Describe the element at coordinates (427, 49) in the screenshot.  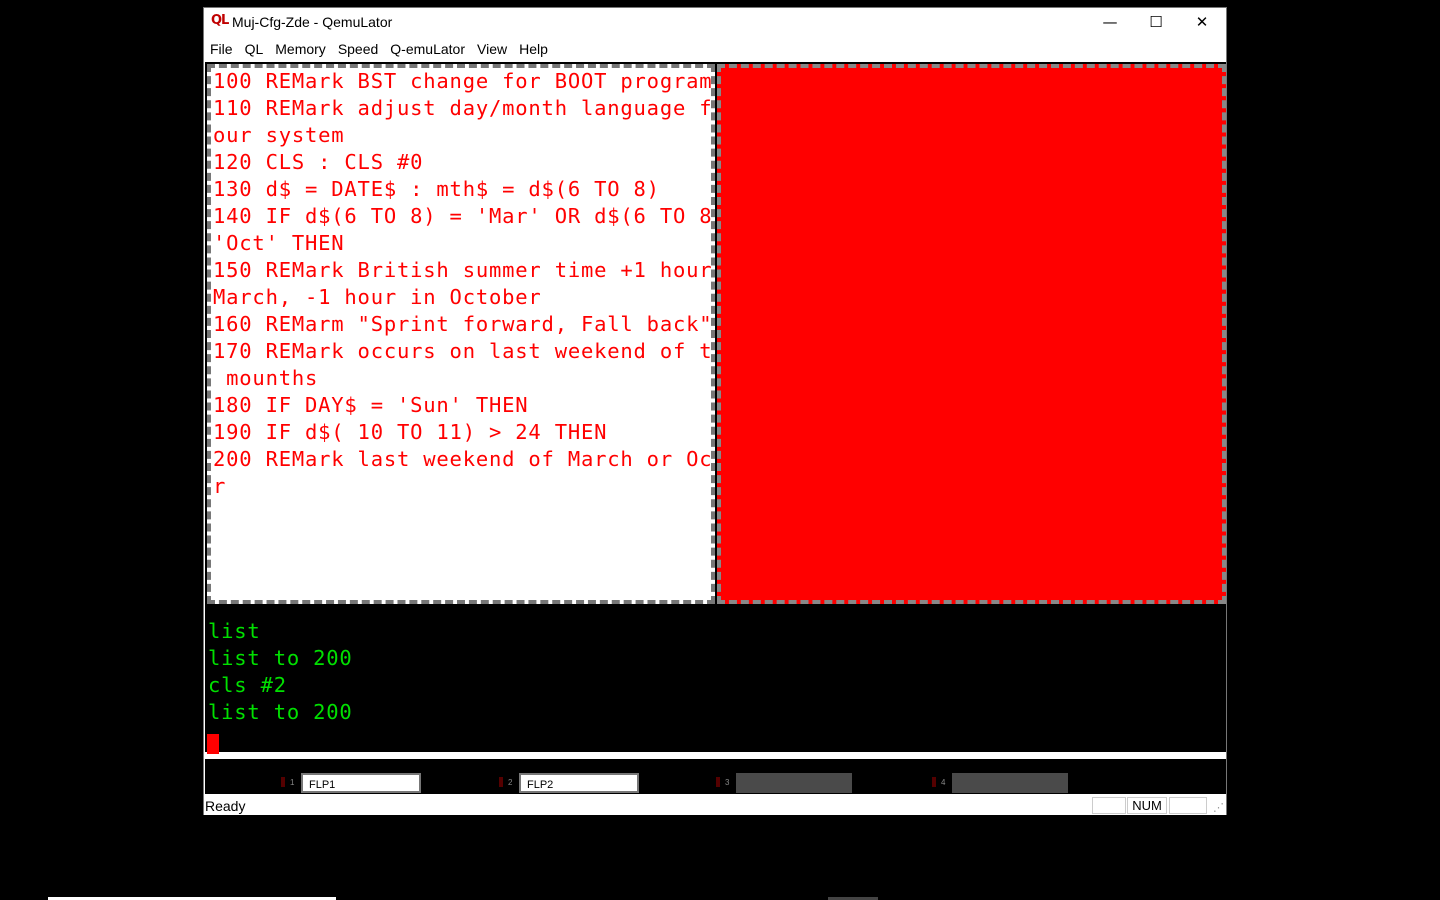
I see `menu-q-emulator: Q-emuLator` at that location.